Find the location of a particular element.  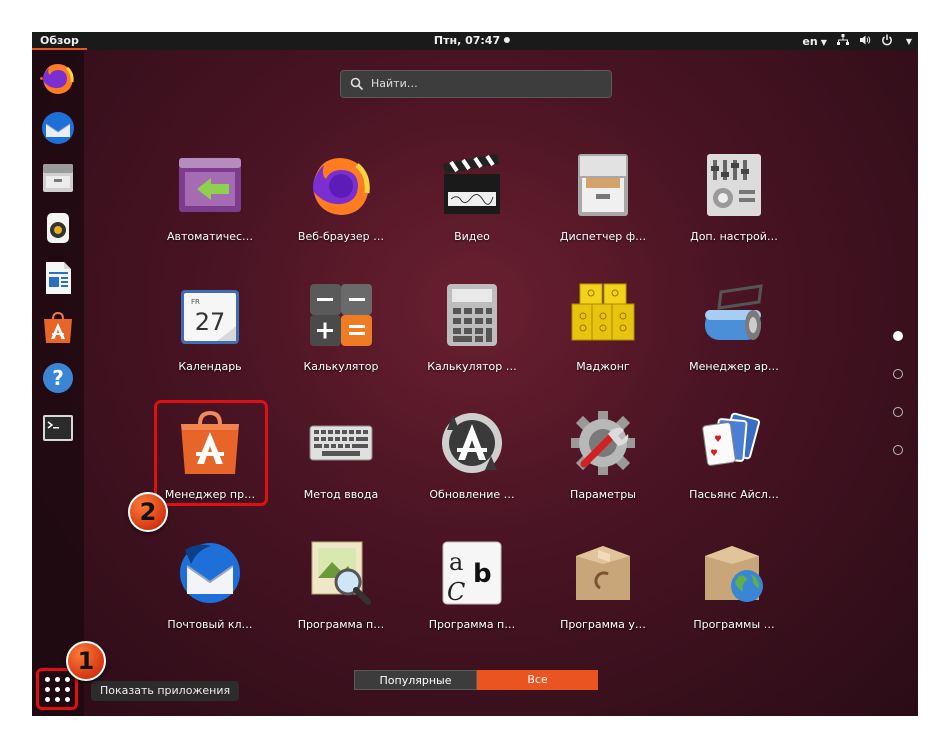

app-calendar: FR 27 Календарь is located at coordinates (210, 337).